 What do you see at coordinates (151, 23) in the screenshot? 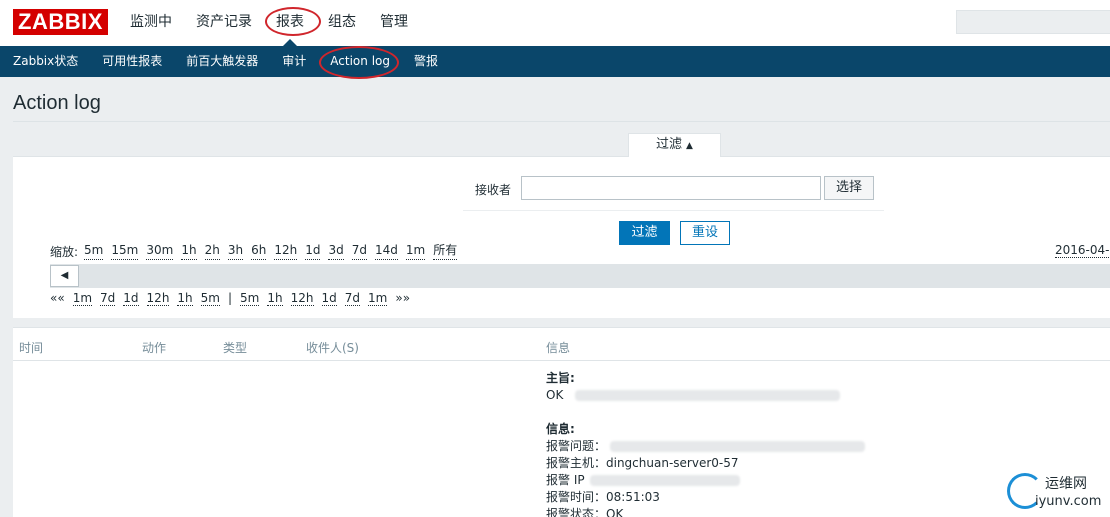
I see `menu-monitoring: 监测中` at bounding box center [151, 23].